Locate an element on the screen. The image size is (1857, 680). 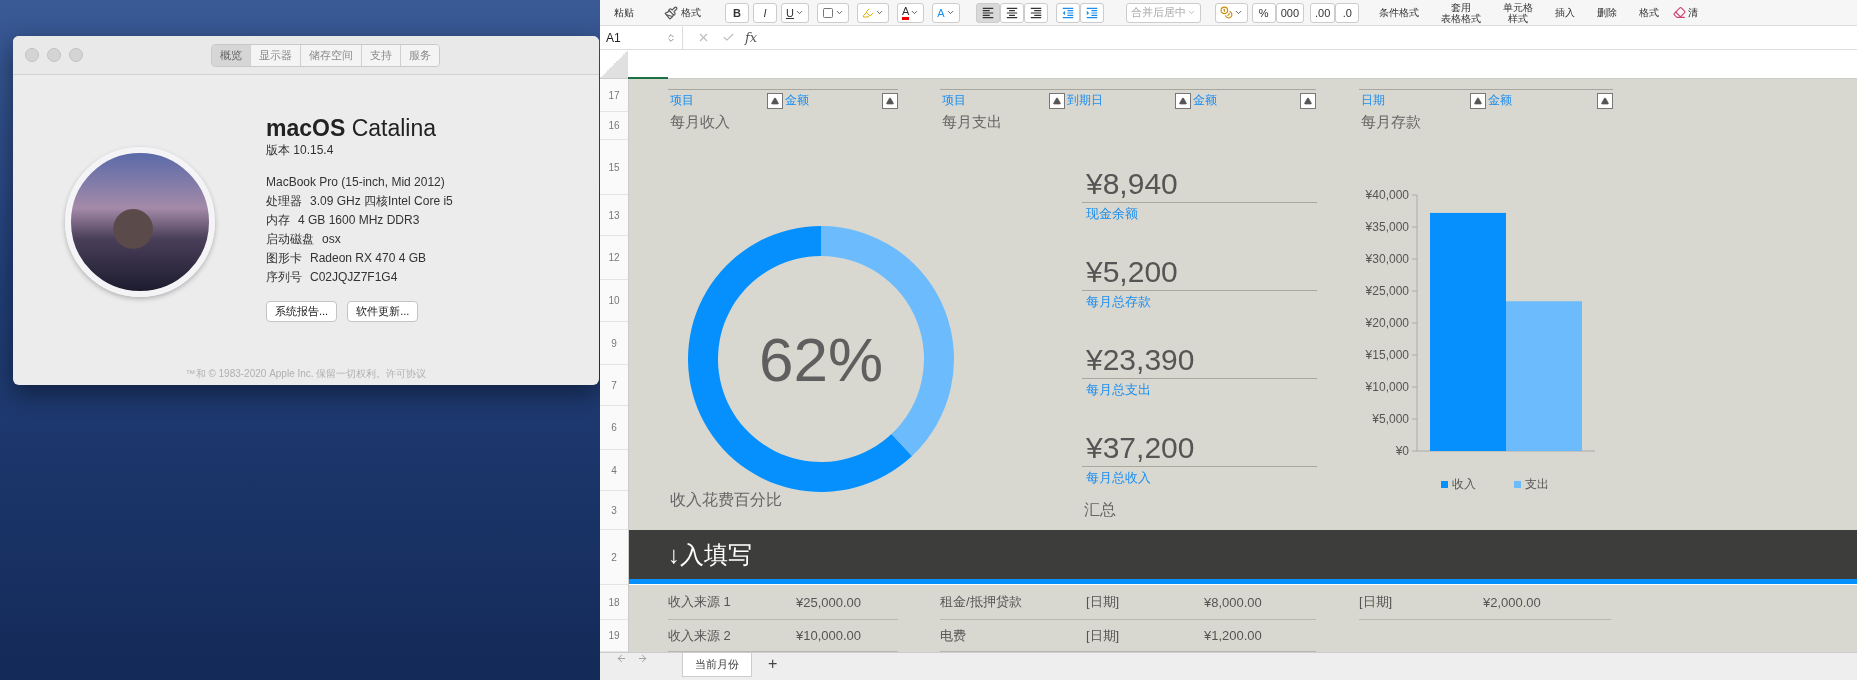
ribbon-command: 套用 表格格式 is located at coordinates (1461, 12).